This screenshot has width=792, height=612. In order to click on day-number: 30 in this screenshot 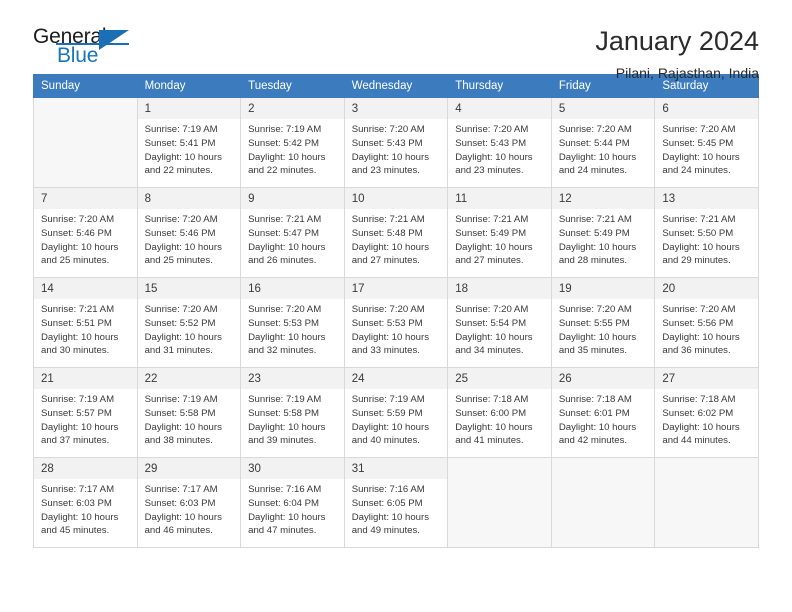, I will do `click(292, 469)`.